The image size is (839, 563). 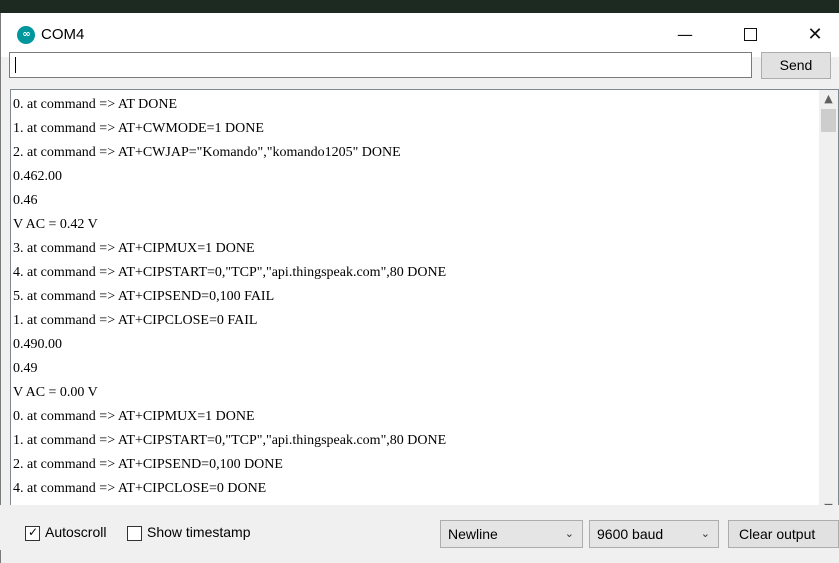 I want to click on vertical-scrollbar: ▲ ▼, so click(x=828, y=303).